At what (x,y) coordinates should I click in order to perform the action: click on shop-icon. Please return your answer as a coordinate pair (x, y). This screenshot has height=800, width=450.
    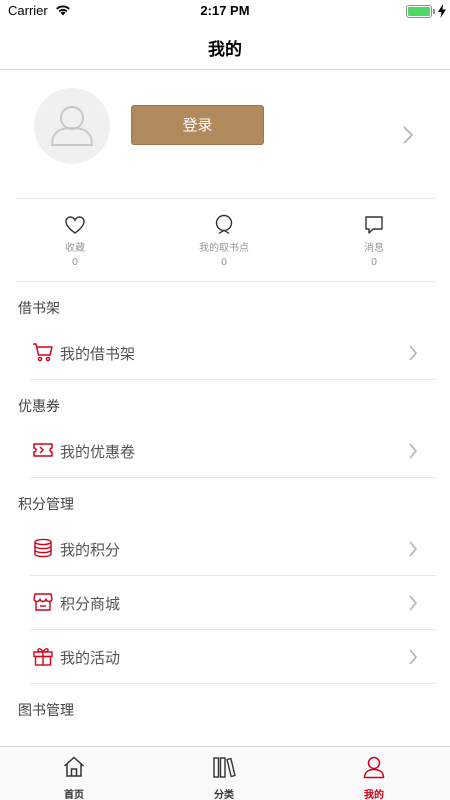
    Looking at the image, I should click on (43, 602).